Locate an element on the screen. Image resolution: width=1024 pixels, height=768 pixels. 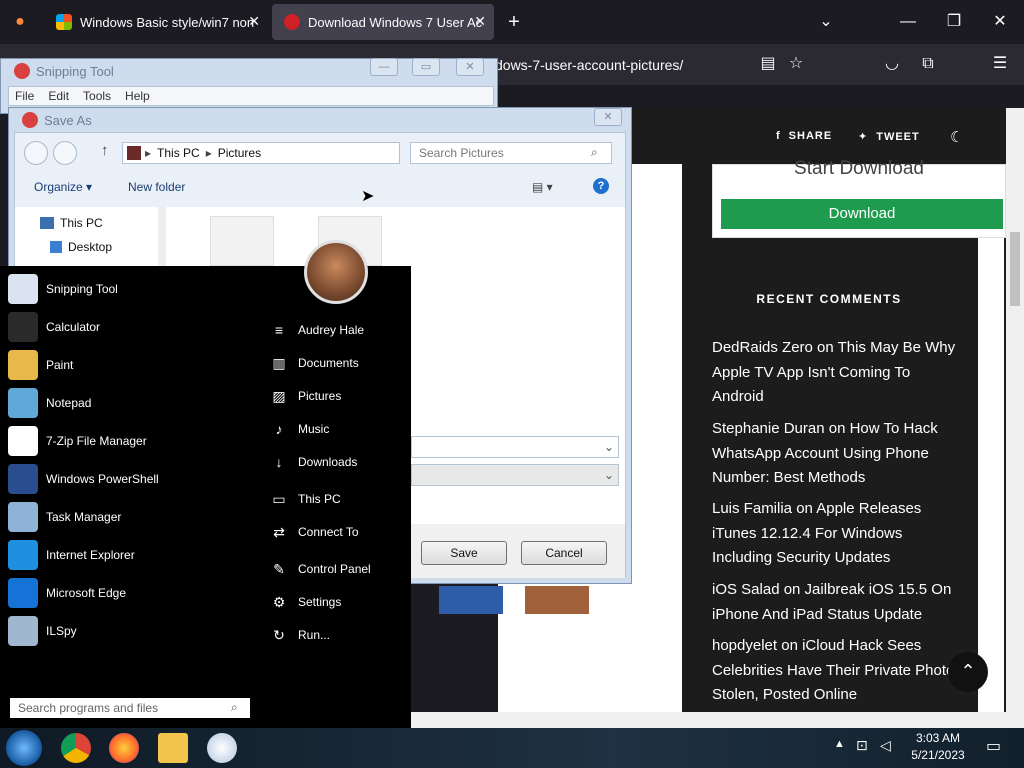
file-name-combo: ⌄ is located at coordinates (515, 447).